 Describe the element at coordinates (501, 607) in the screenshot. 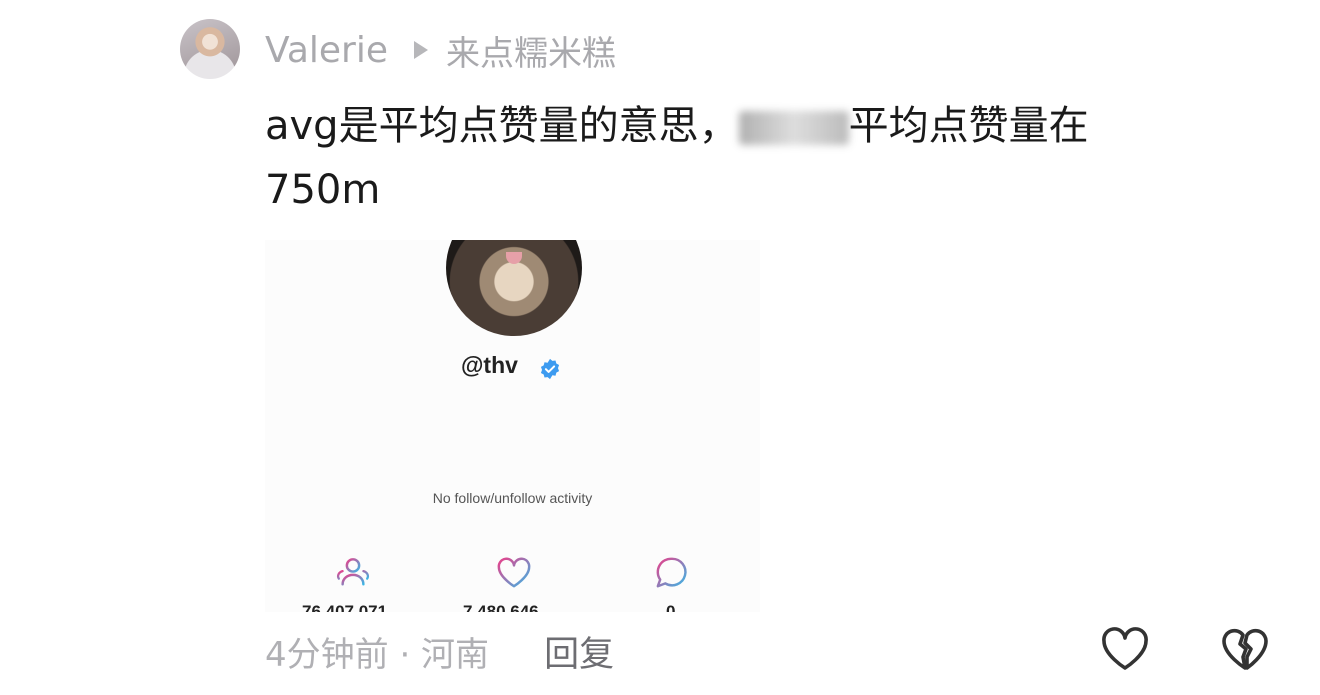

I see `likes-count: 7,480,646` at that location.